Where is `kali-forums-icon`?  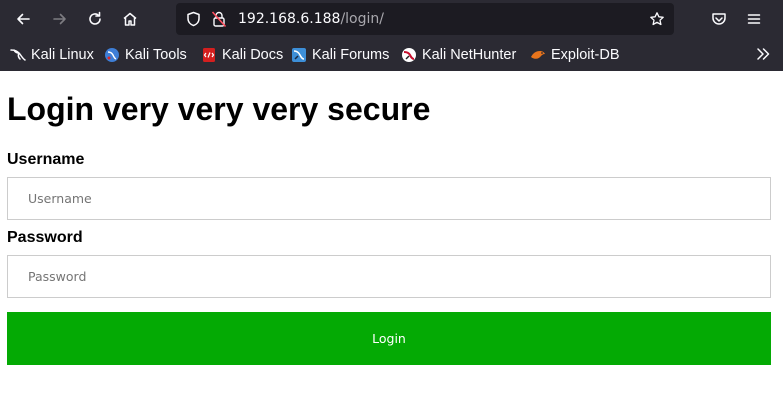 kali-forums-icon is located at coordinates (299, 55).